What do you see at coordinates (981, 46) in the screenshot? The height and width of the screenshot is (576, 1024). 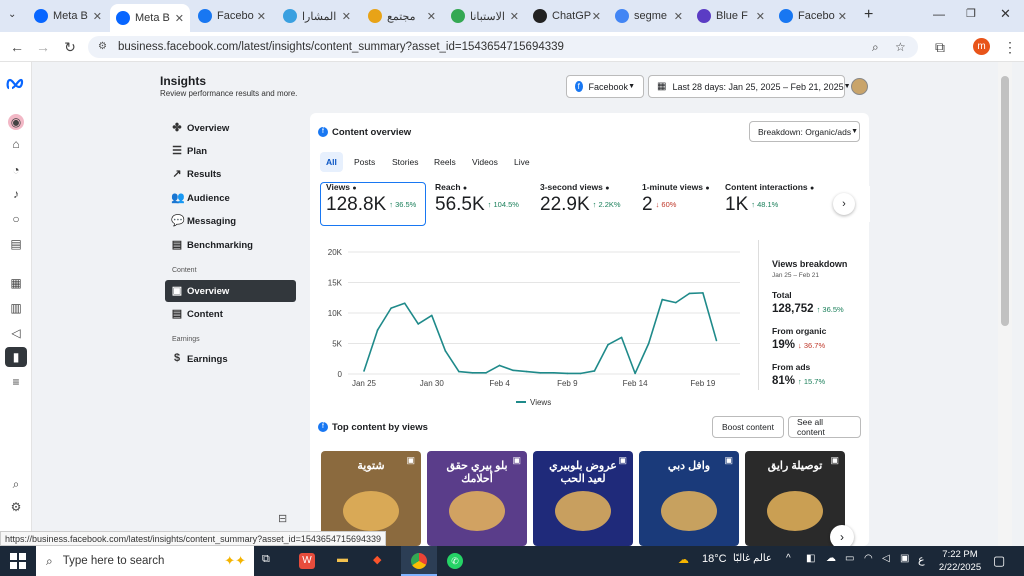 I see `profile-avatar: m` at bounding box center [981, 46].